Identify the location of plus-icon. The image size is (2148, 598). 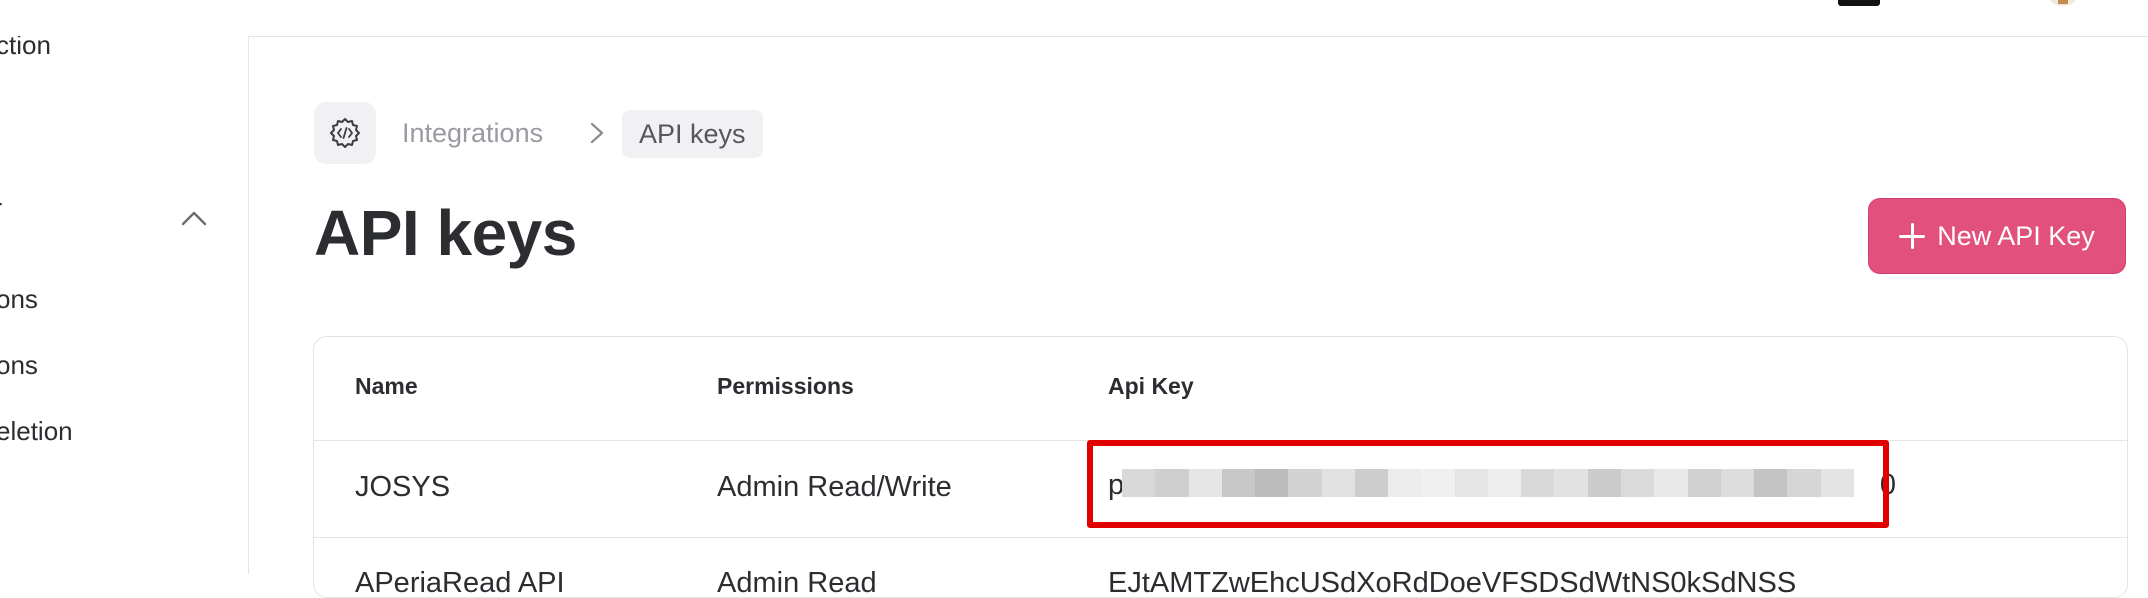
(1912, 236).